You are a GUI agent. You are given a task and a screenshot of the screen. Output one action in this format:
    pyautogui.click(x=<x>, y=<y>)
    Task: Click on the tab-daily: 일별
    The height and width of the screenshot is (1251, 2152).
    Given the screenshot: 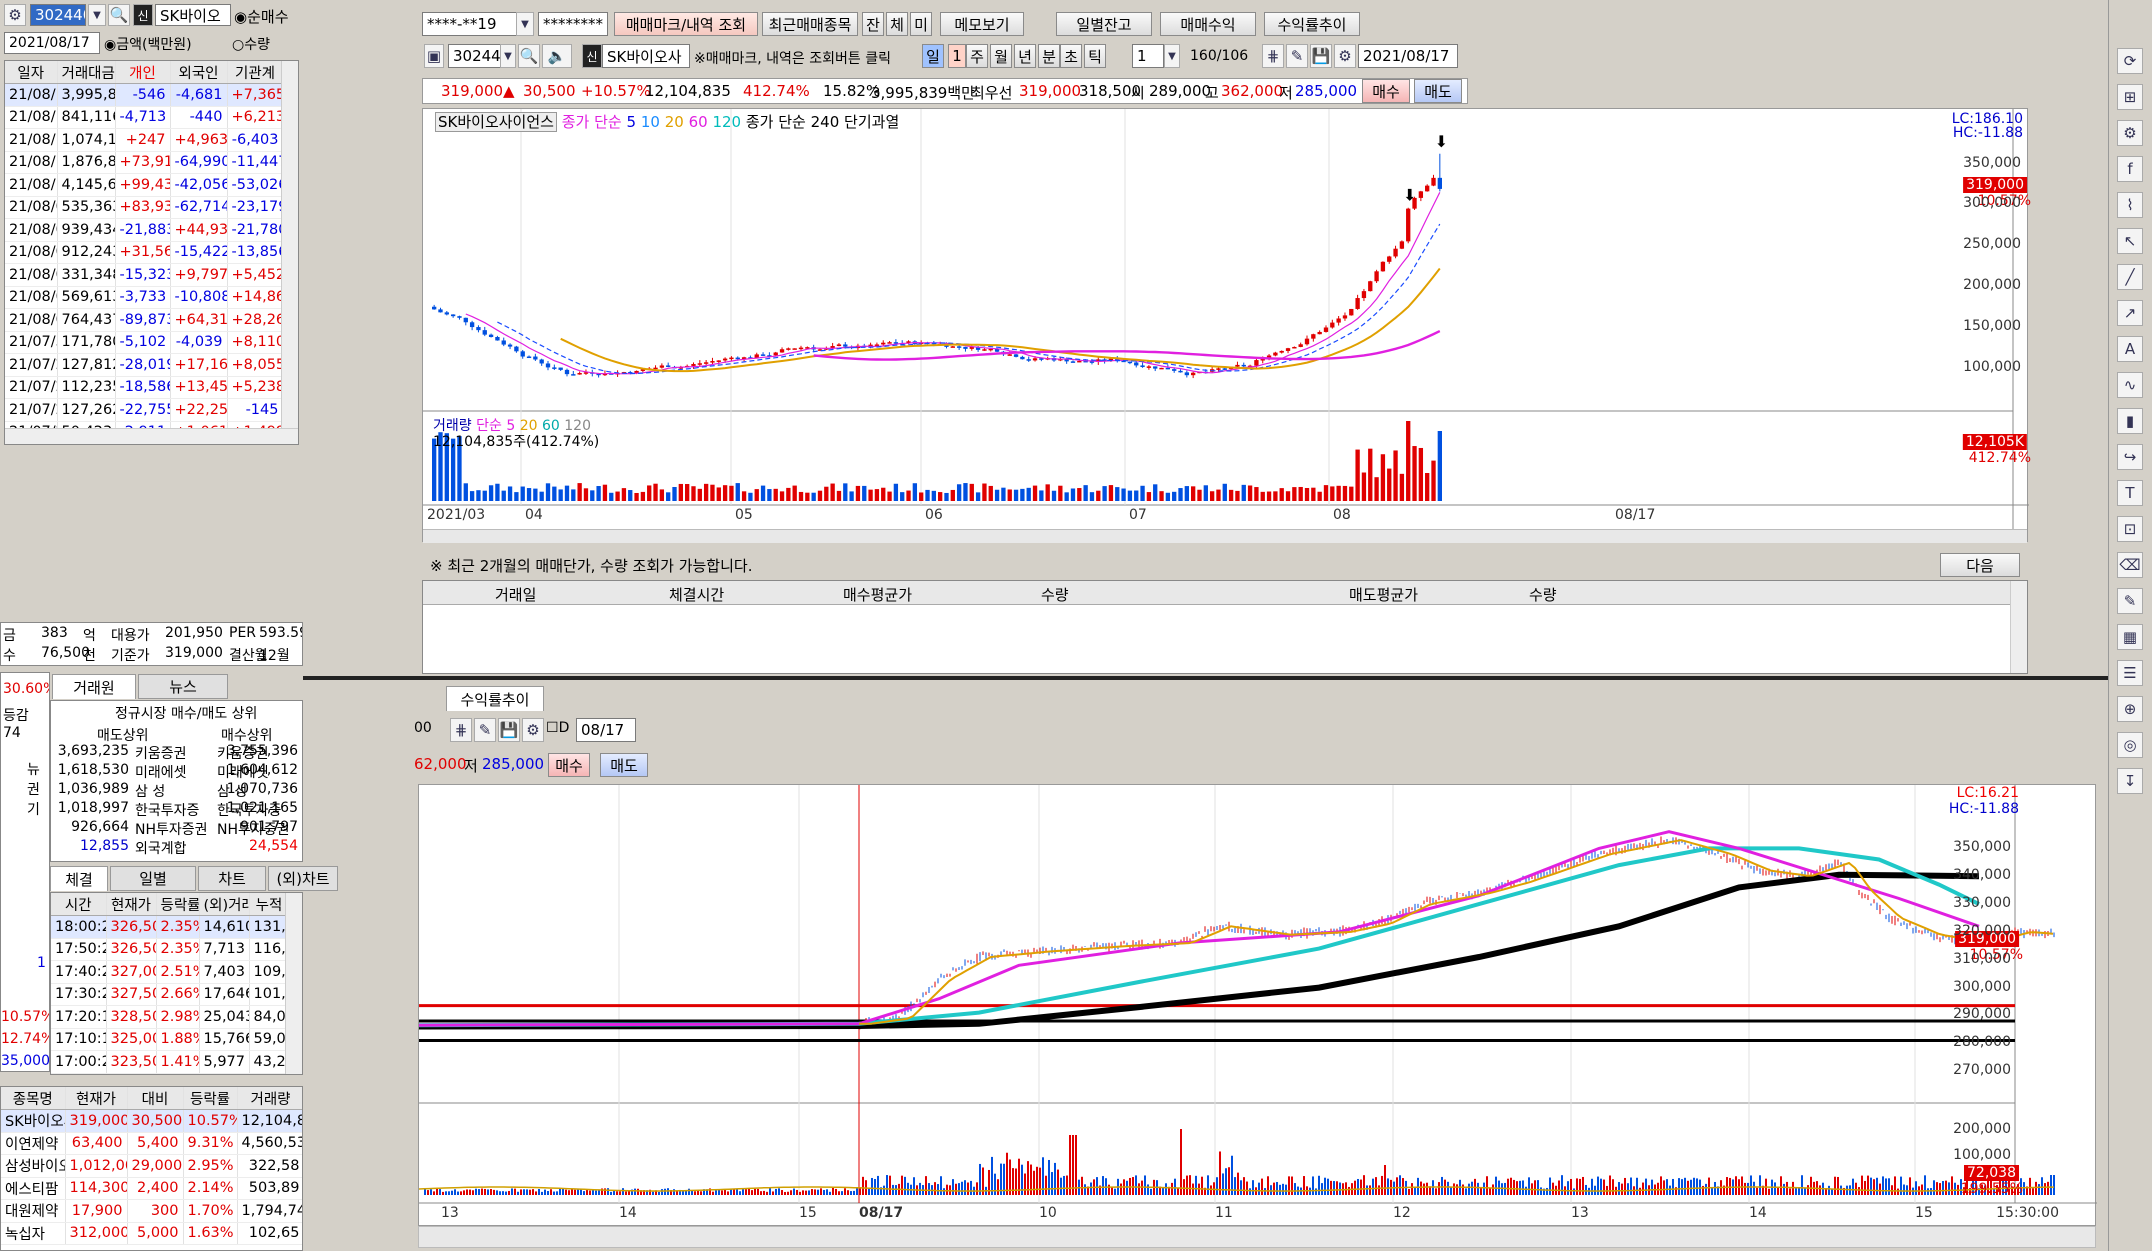 What is the action you would take?
    pyautogui.click(x=153, y=878)
    